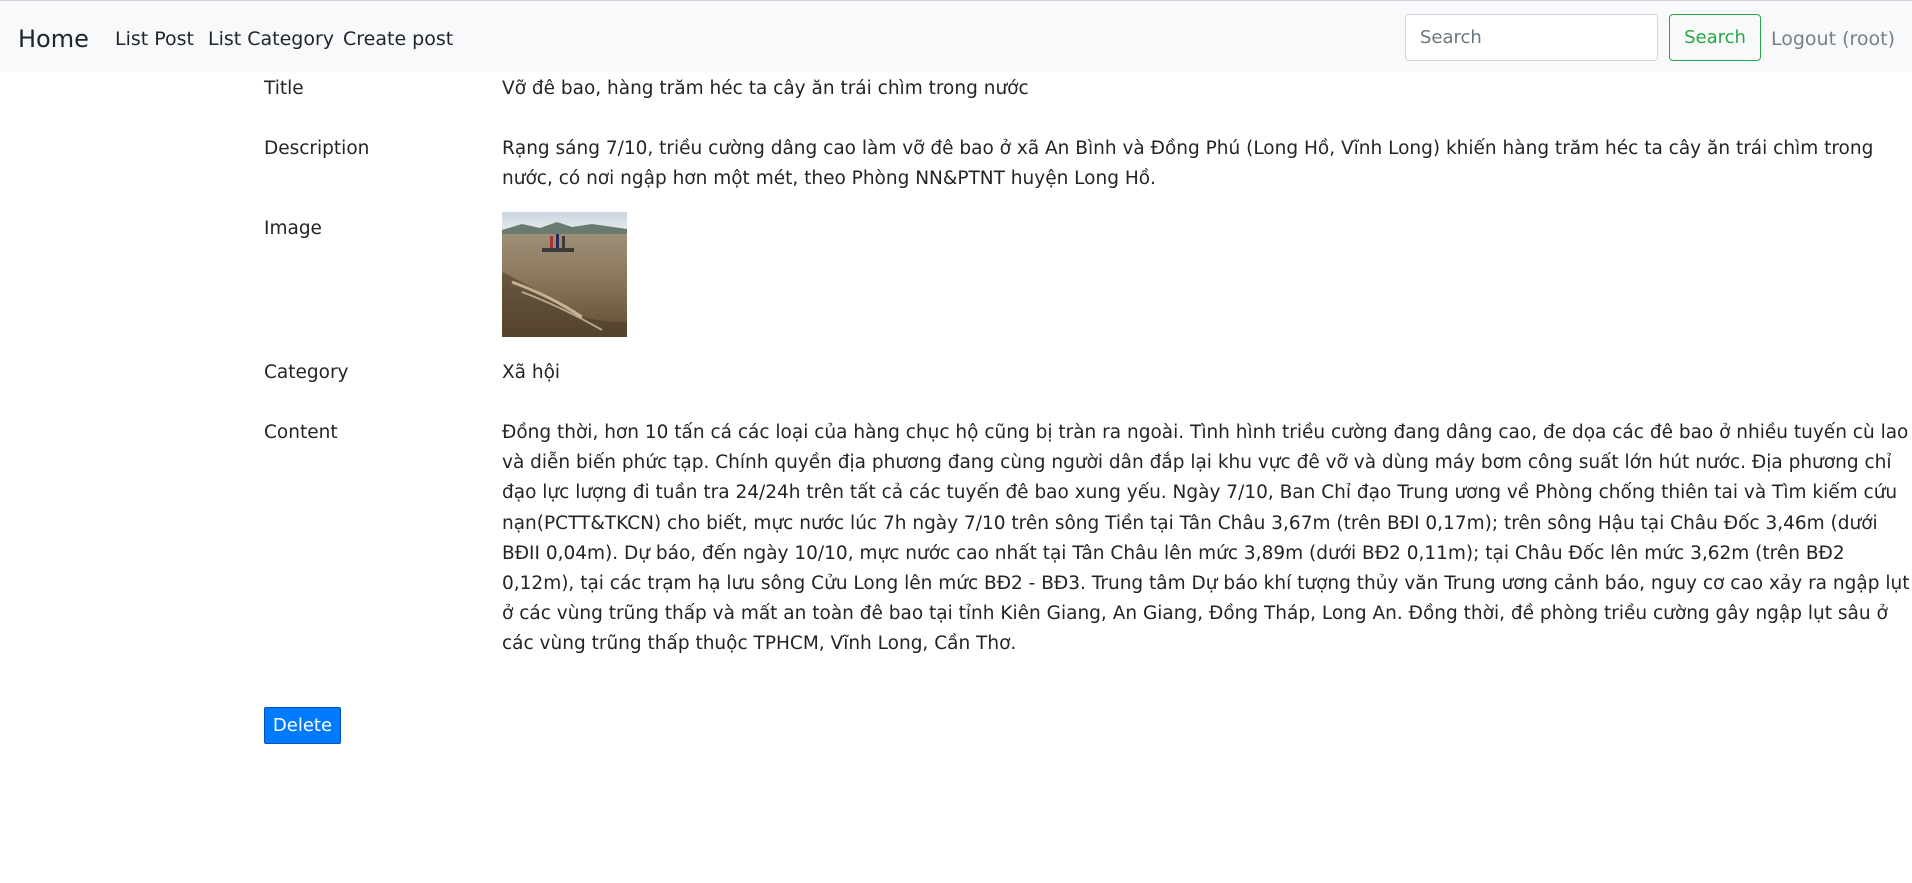 This screenshot has height=883, width=1912. What do you see at coordinates (317, 148) in the screenshot?
I see `description-label: Description` at bounding box center [317, 148].